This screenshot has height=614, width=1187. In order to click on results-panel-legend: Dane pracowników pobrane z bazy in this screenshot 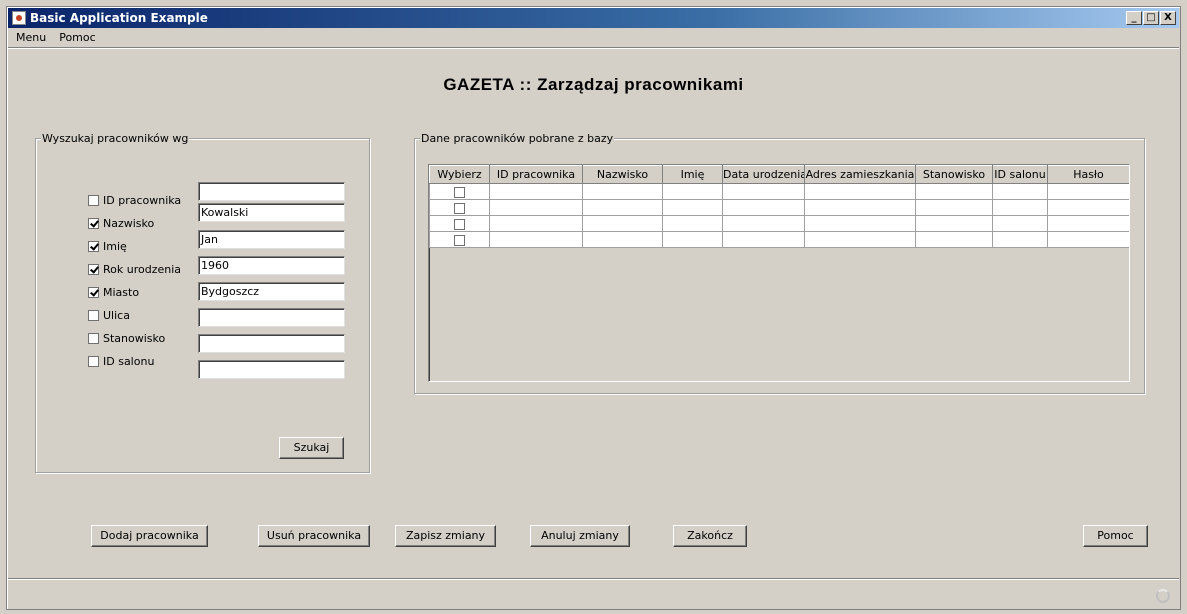, I will do `click(517, 138)`.